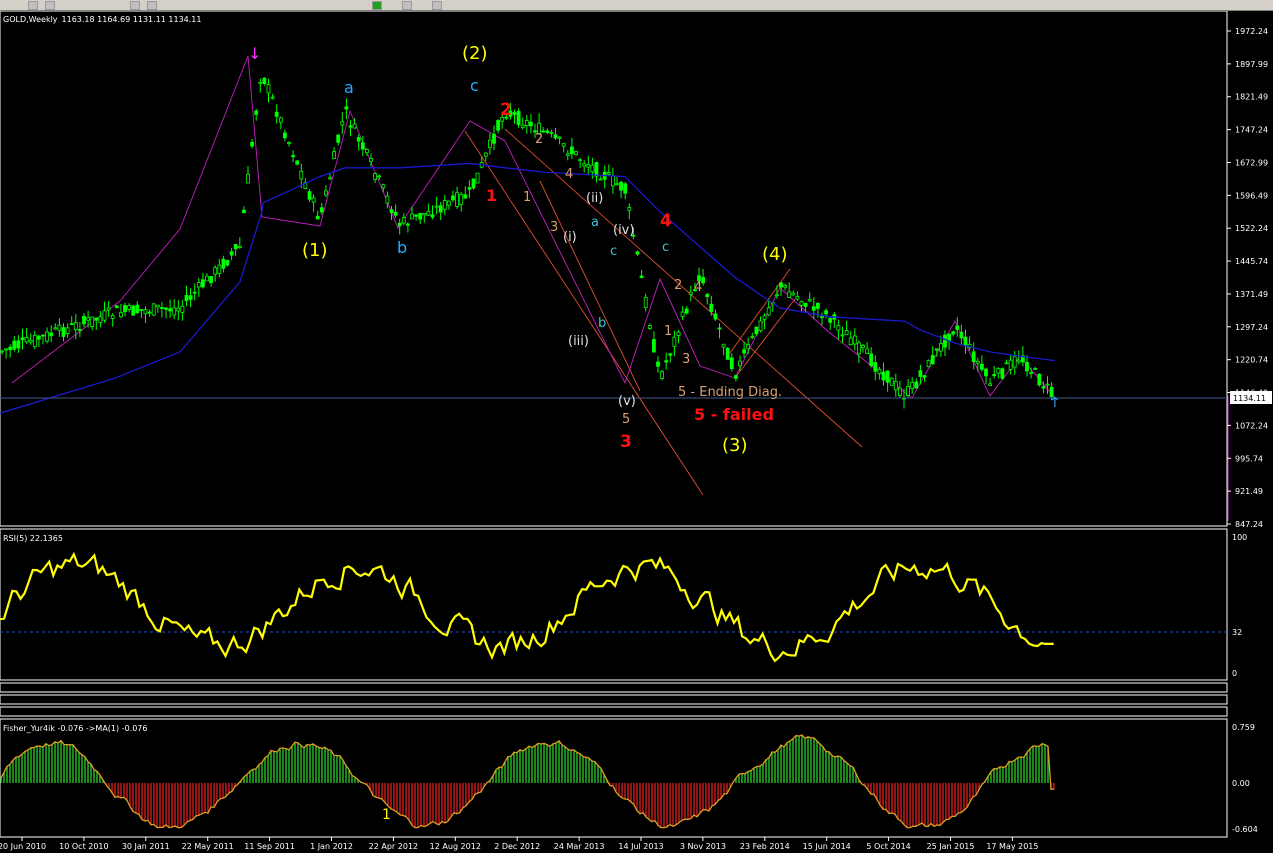 Image resolution: width=1273 pixels, height=853 pixels. What do you see at coordinates (30, 19) in the screenshot?
I see `symbol-name: GOLD,Weekly` at bounding box center [30, 19].